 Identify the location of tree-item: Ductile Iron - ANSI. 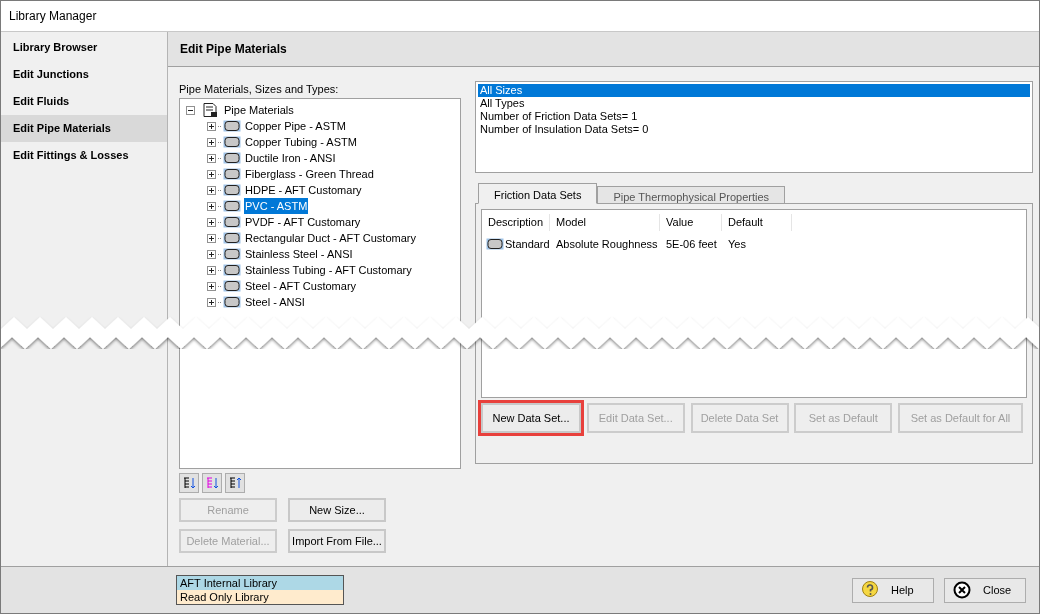
(290, 158).